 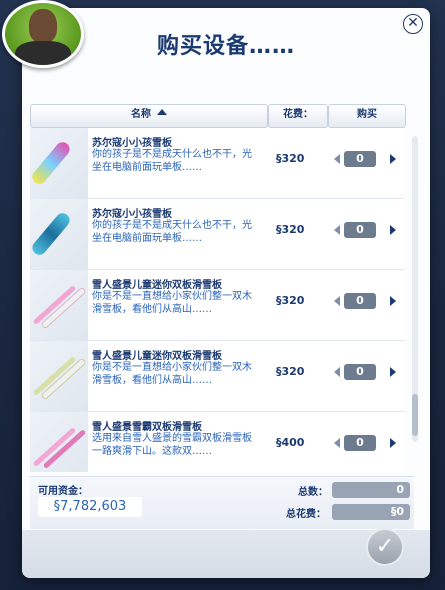 What do you see at coordinates (385, 547) in the screenshot?
I see `checkmark-icon: ✓` at bounding box center [385, 547].